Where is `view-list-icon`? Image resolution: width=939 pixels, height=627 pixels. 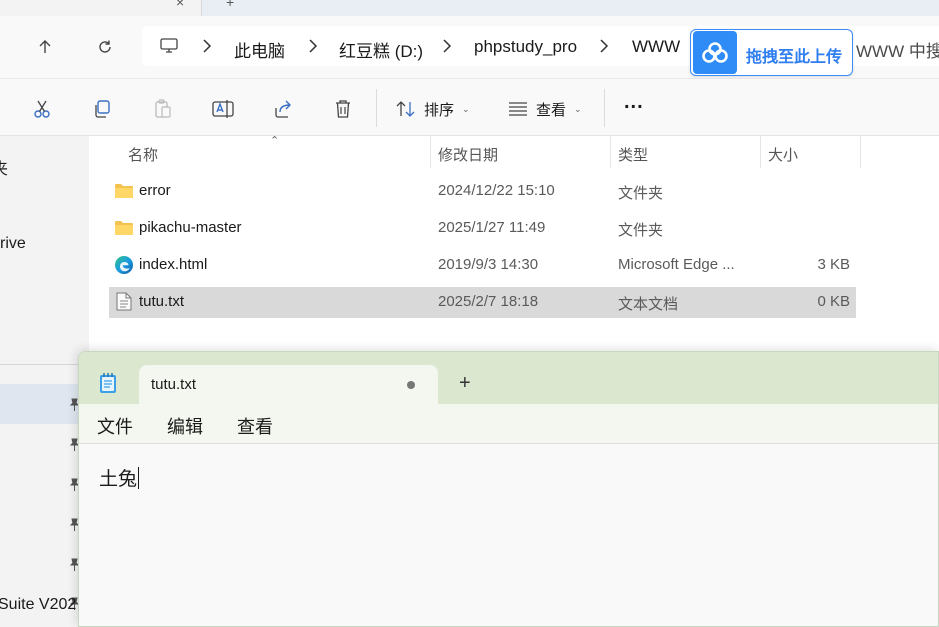
view-list-icon is located at coordinates (518, 109).